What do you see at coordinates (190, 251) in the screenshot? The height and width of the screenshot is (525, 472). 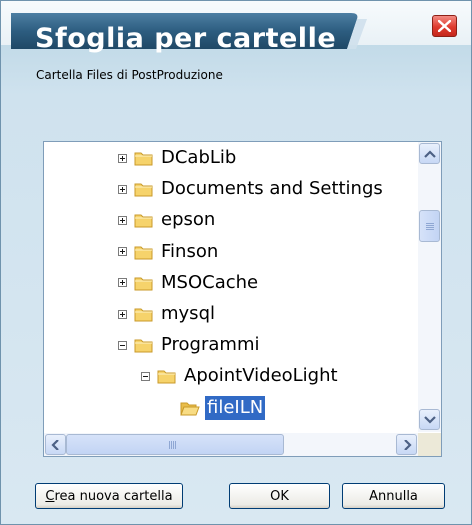 I see `tree-item-label: Finson` at bounding box center [190, 251].